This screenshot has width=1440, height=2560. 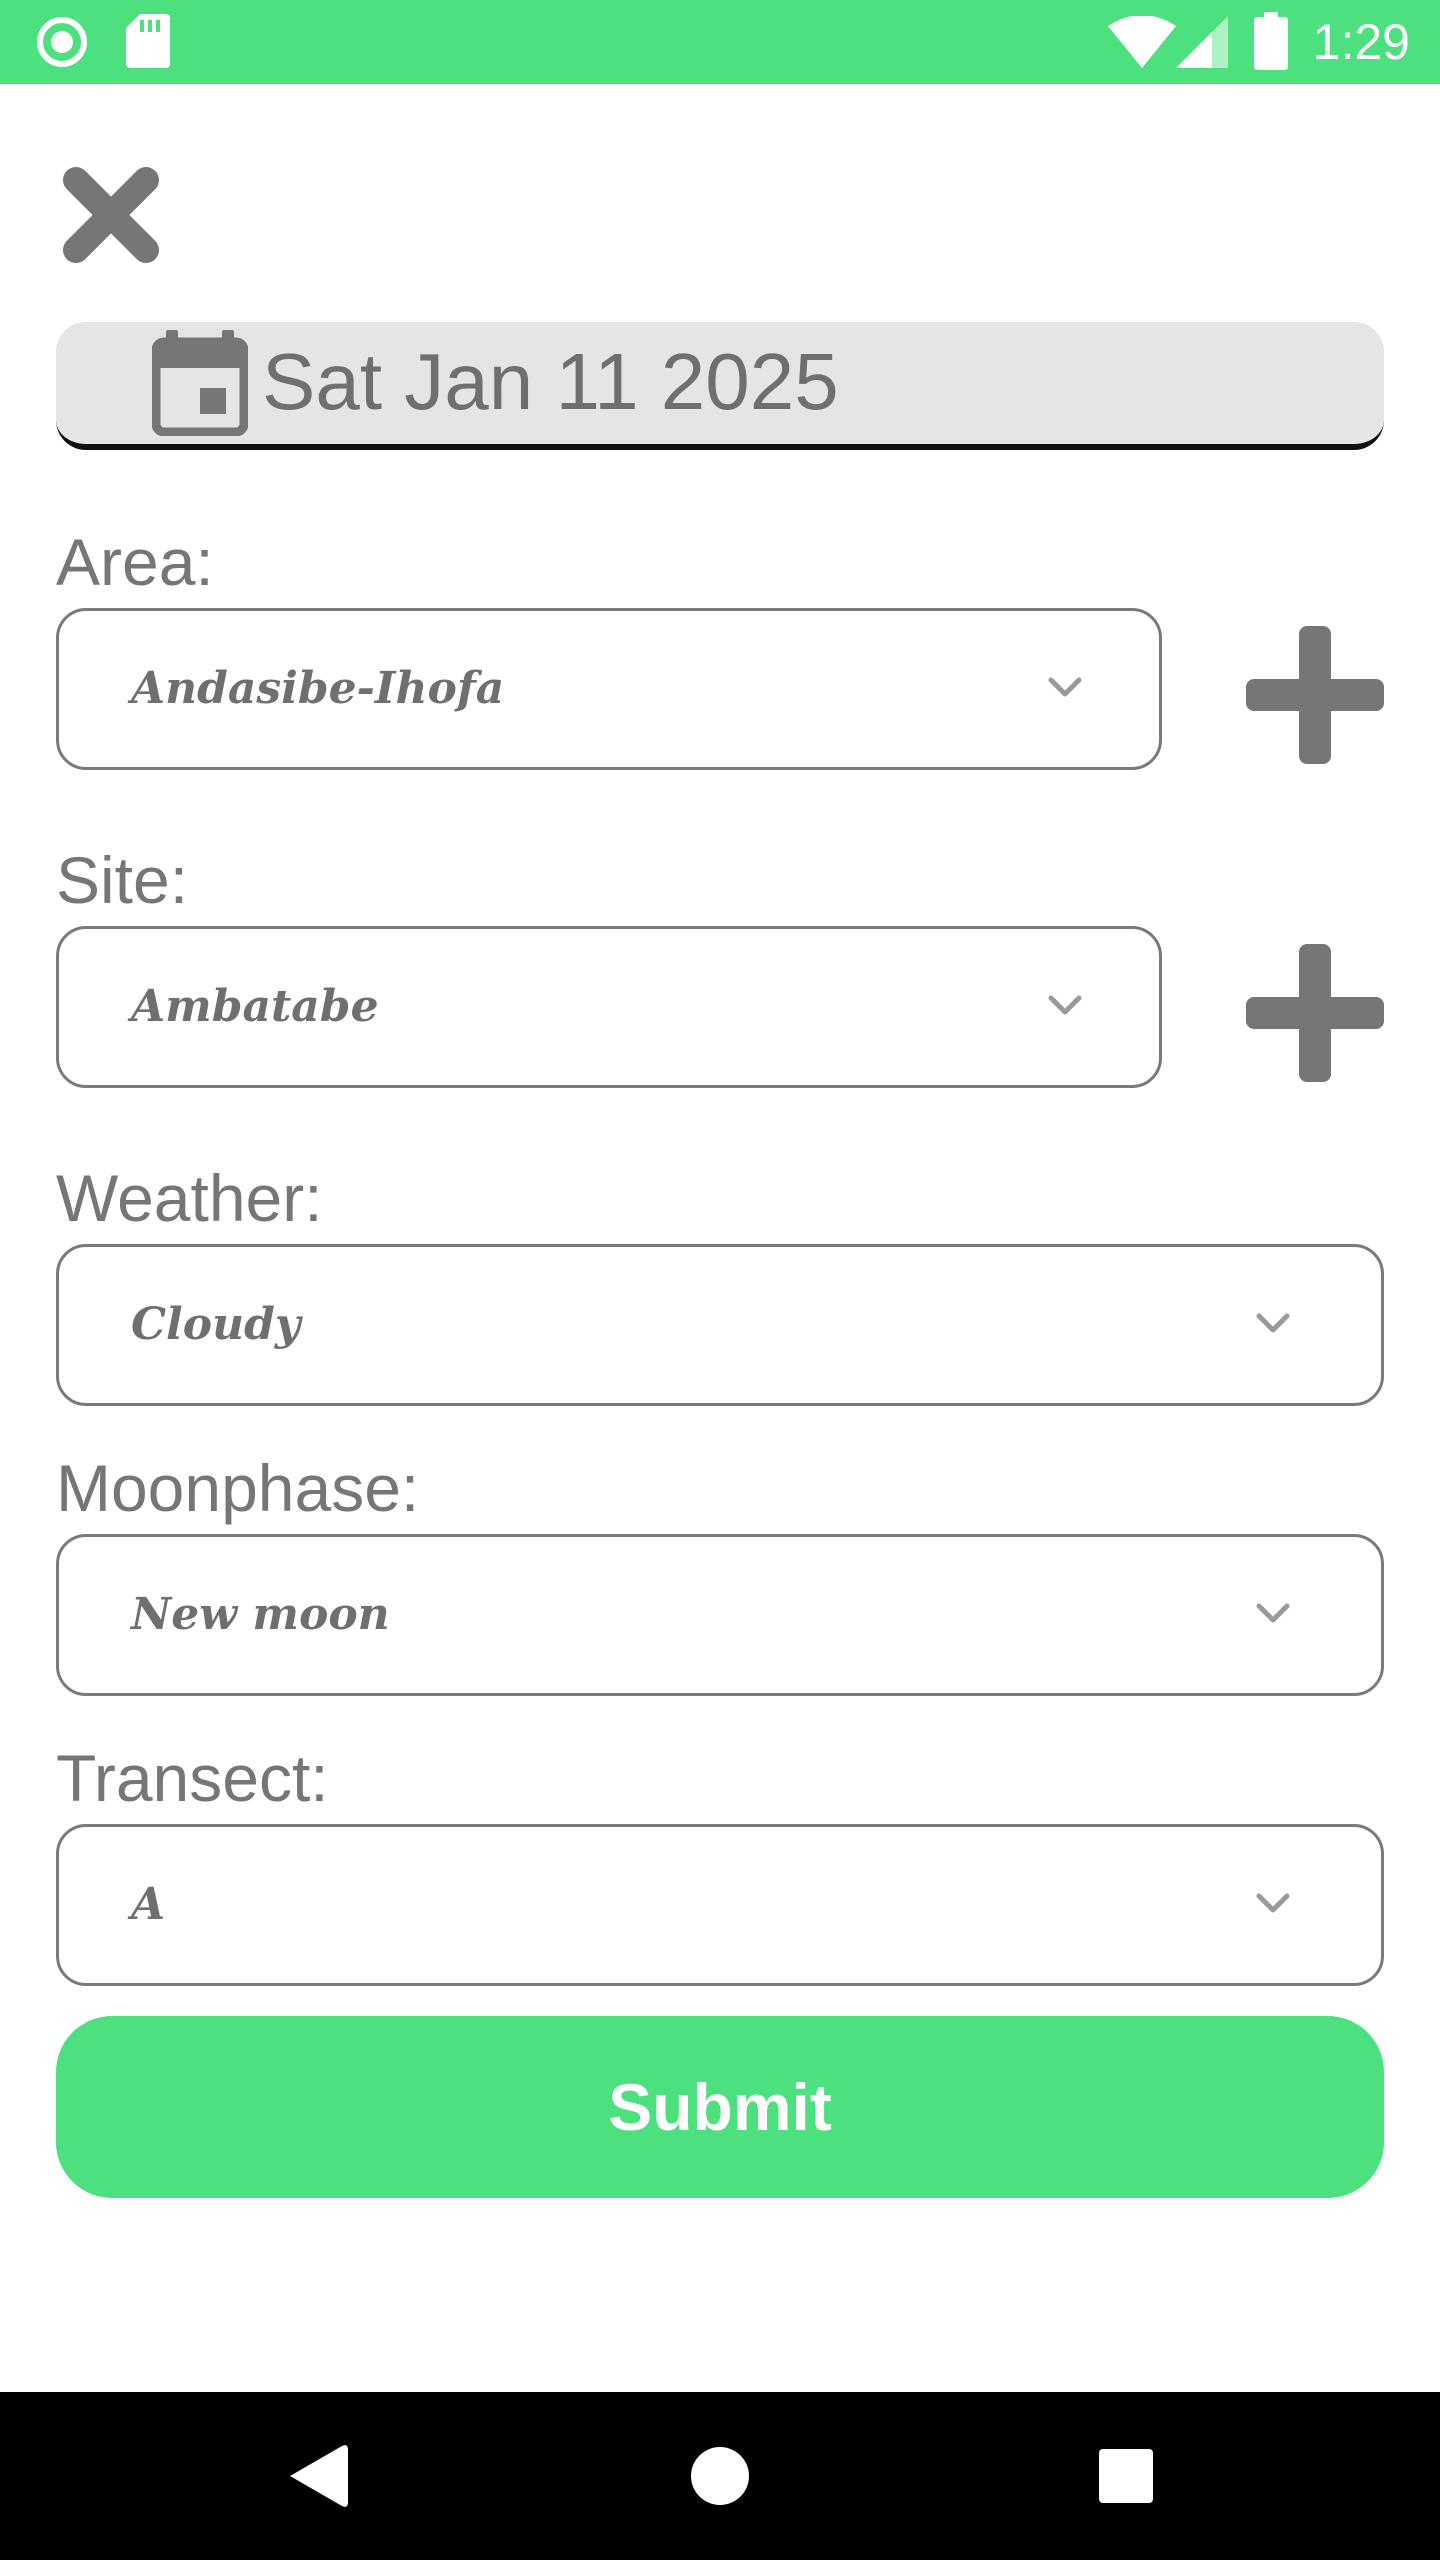 What do you see at coordinates (192, 1778) in the screenshot?
I see `transect-label: Transect:` at bounding box center [192, 1778].